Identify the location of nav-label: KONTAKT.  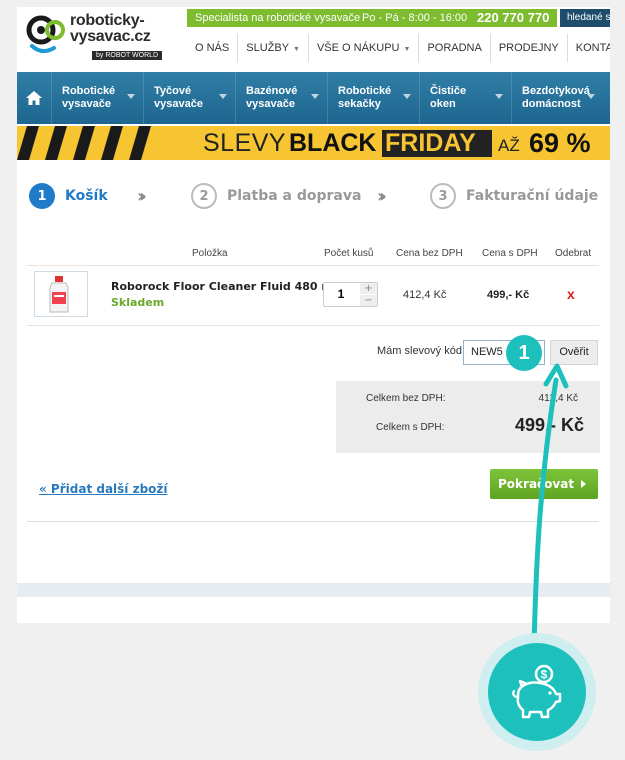
(592, 48).